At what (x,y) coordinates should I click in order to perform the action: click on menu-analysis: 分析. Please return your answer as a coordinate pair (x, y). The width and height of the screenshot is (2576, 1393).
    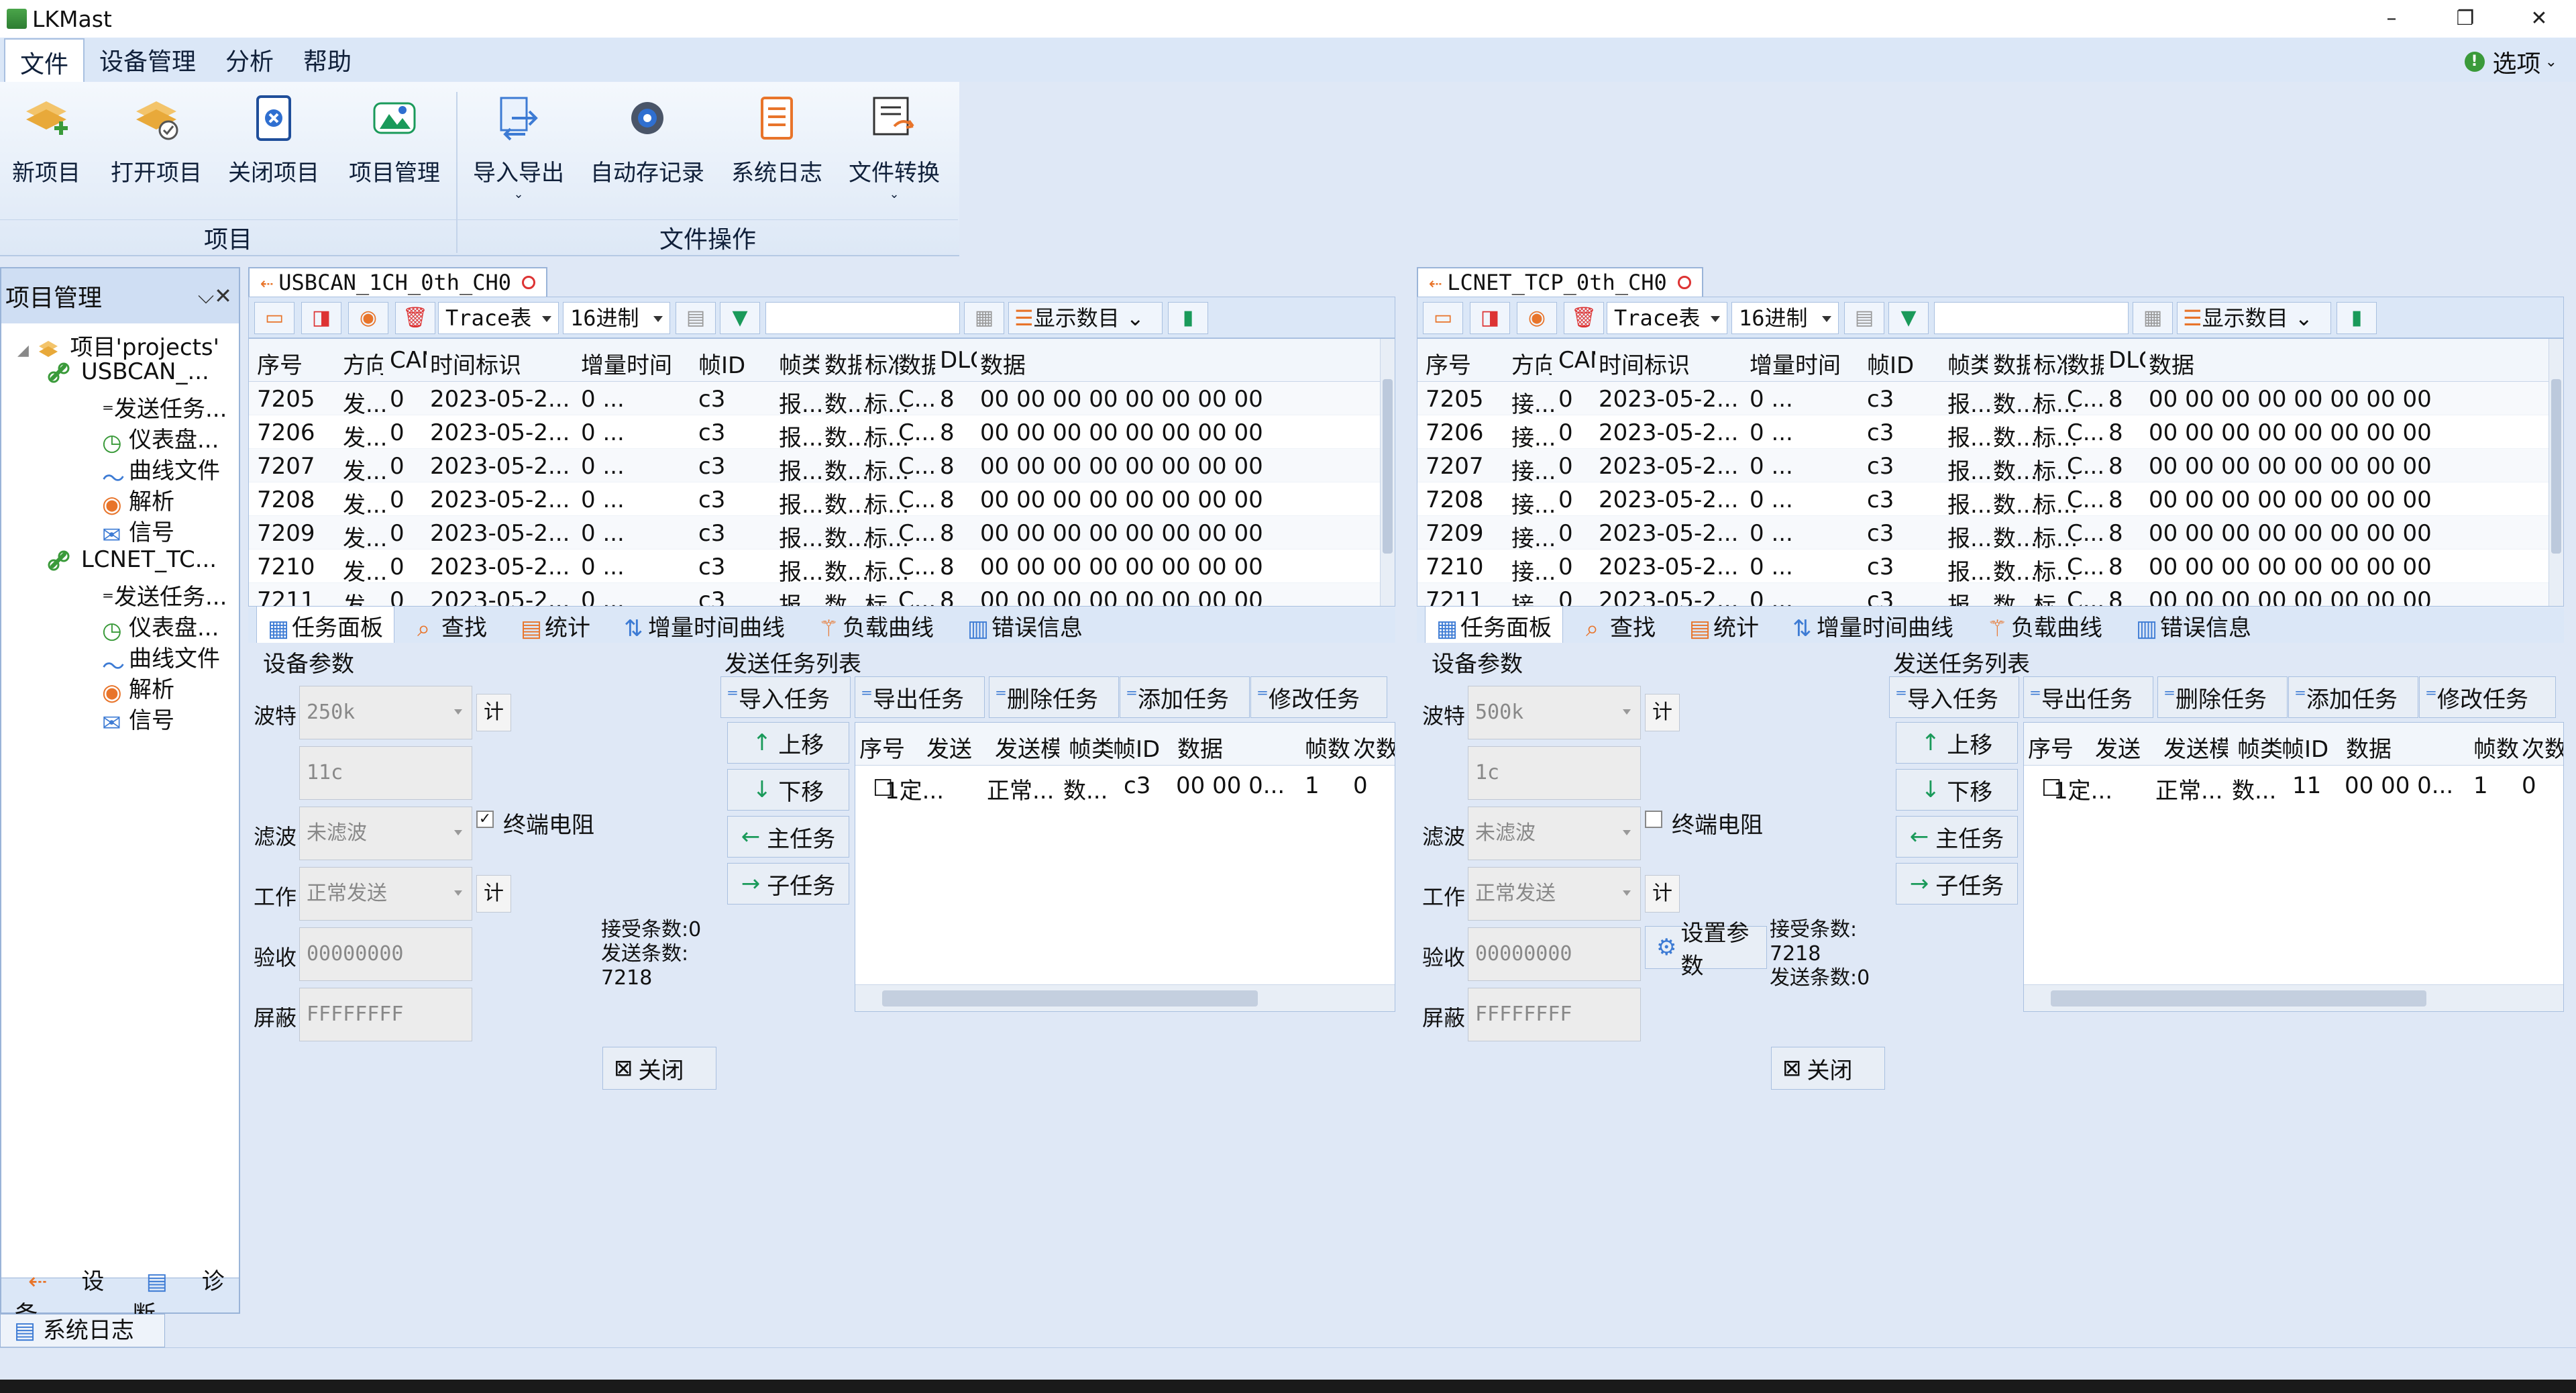
    Looking at the image, I should click on (249, 60).